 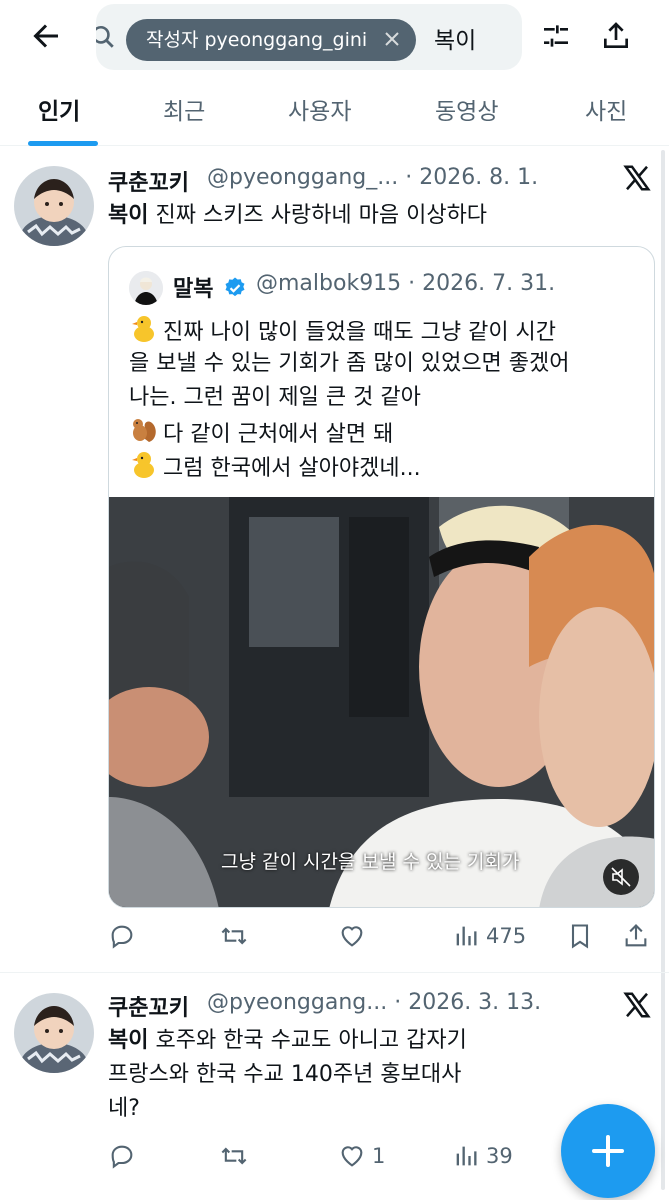 I want to click on author-filter-chip: 작성자 pyeonggang_gini, so click(x=271, y=40).